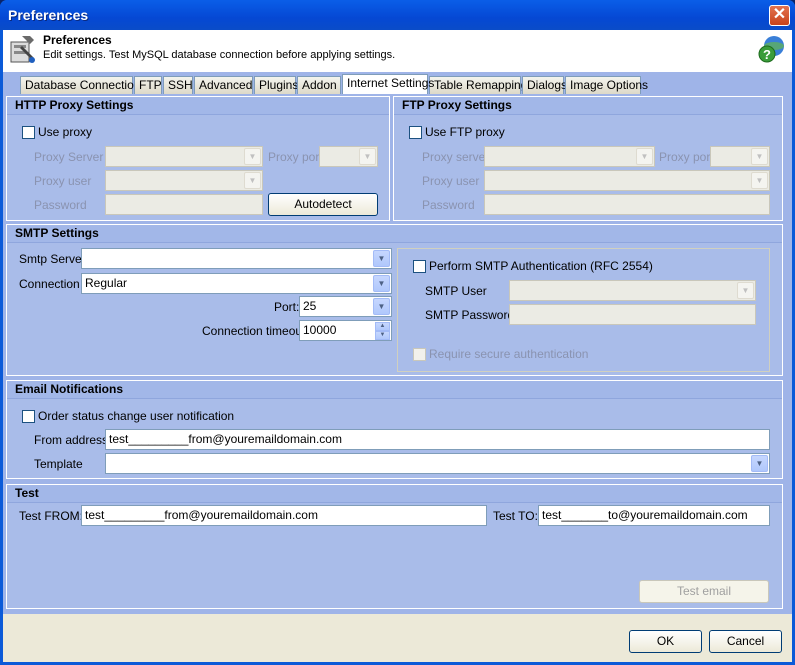  I want to click on smtp-user-select: ▼, so click(632, 290).